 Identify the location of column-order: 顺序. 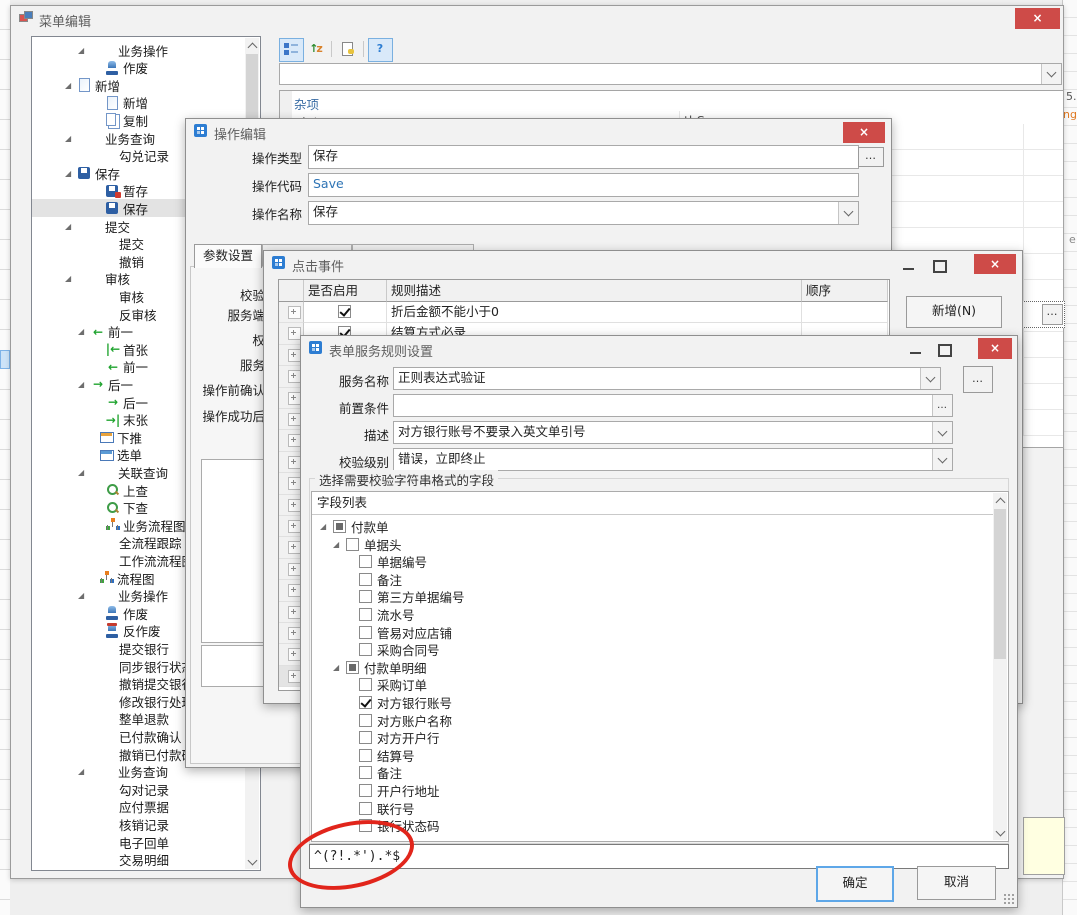
(845, 291).